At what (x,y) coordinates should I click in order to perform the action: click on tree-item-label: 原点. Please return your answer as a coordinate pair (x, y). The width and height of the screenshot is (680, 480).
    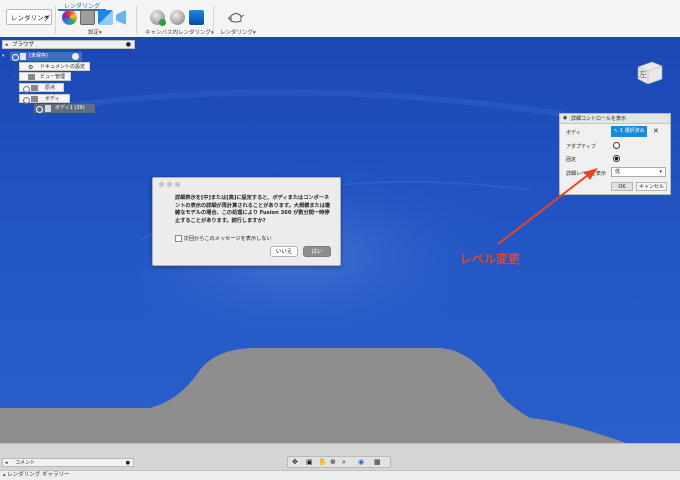
    Looking at the image, I should click on (50, 88).